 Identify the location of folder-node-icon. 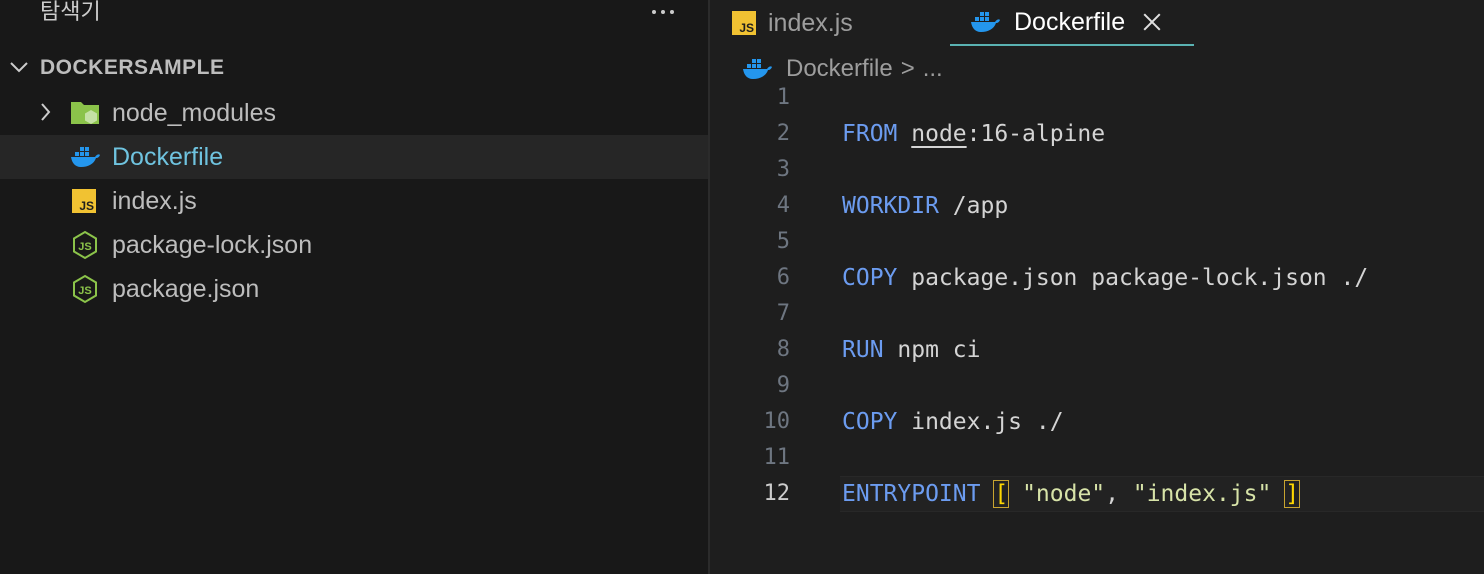
(85, 113).